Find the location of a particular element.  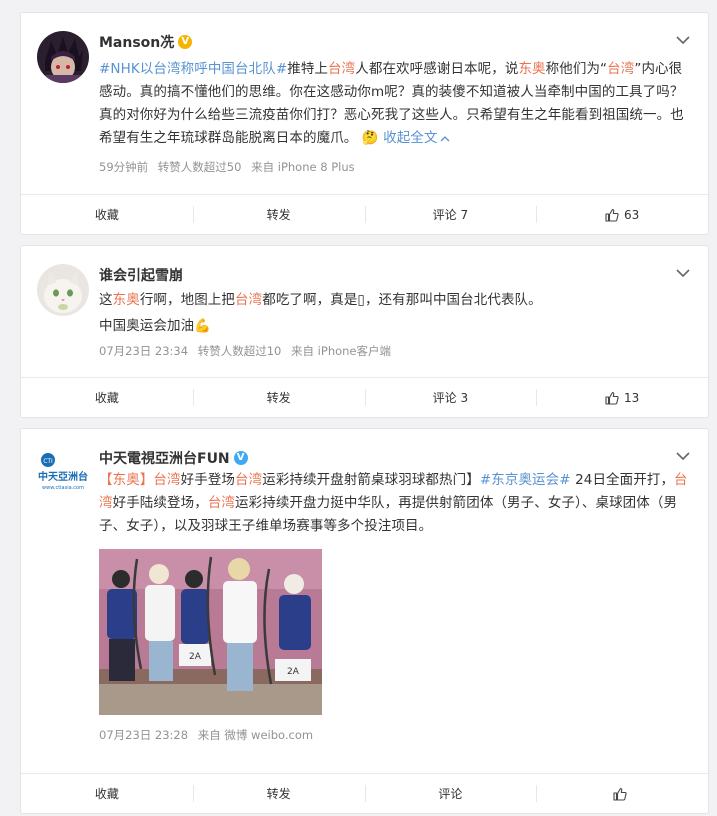

post-source: 来自 微博 weibo.com is located at coordinates (255, 735).